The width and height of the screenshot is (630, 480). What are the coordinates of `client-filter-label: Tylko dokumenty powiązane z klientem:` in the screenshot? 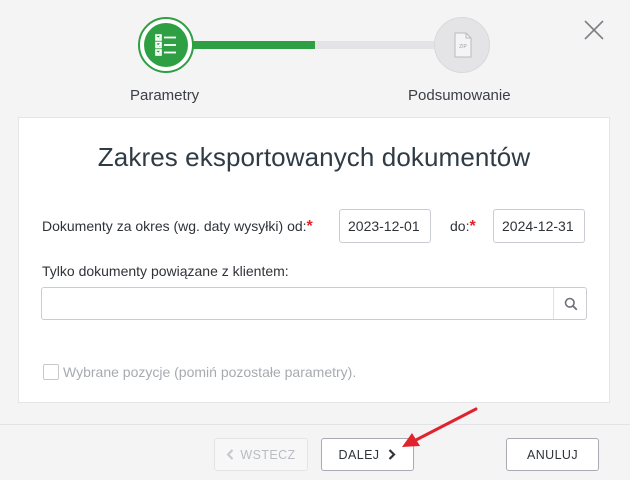 It's located at (165, 271).